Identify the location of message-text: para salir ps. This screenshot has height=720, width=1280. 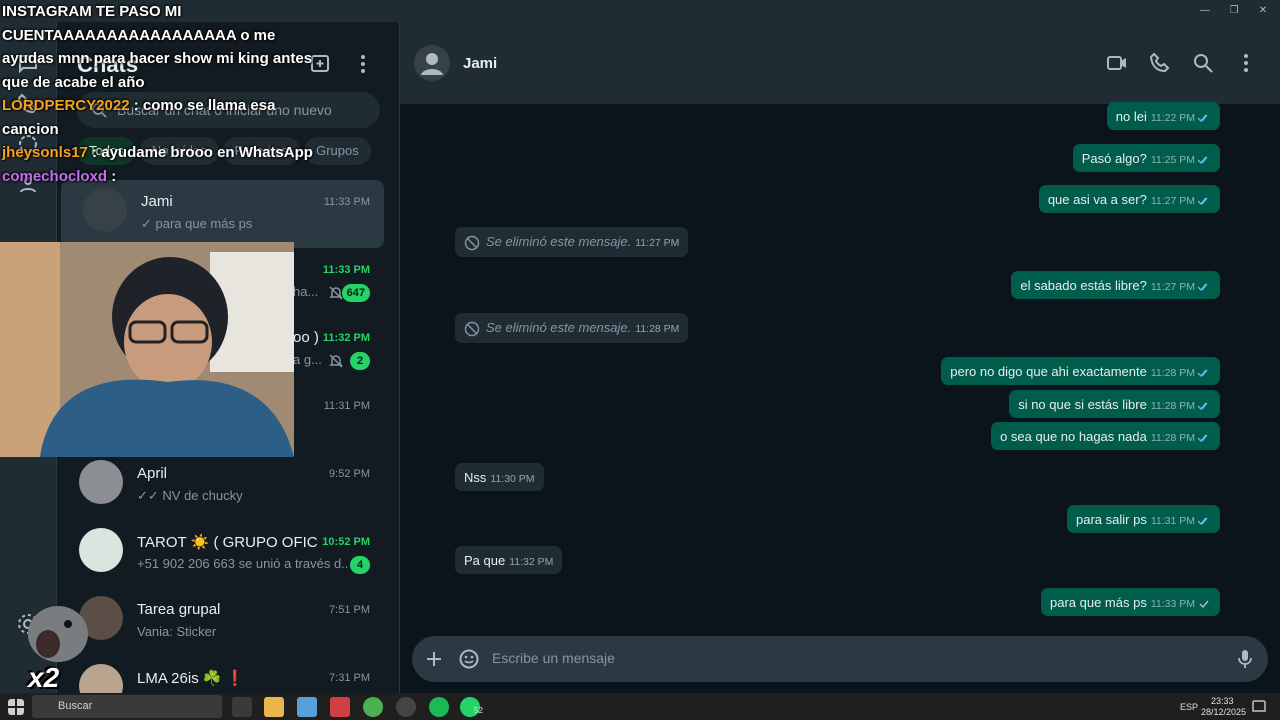
(1111, 519).